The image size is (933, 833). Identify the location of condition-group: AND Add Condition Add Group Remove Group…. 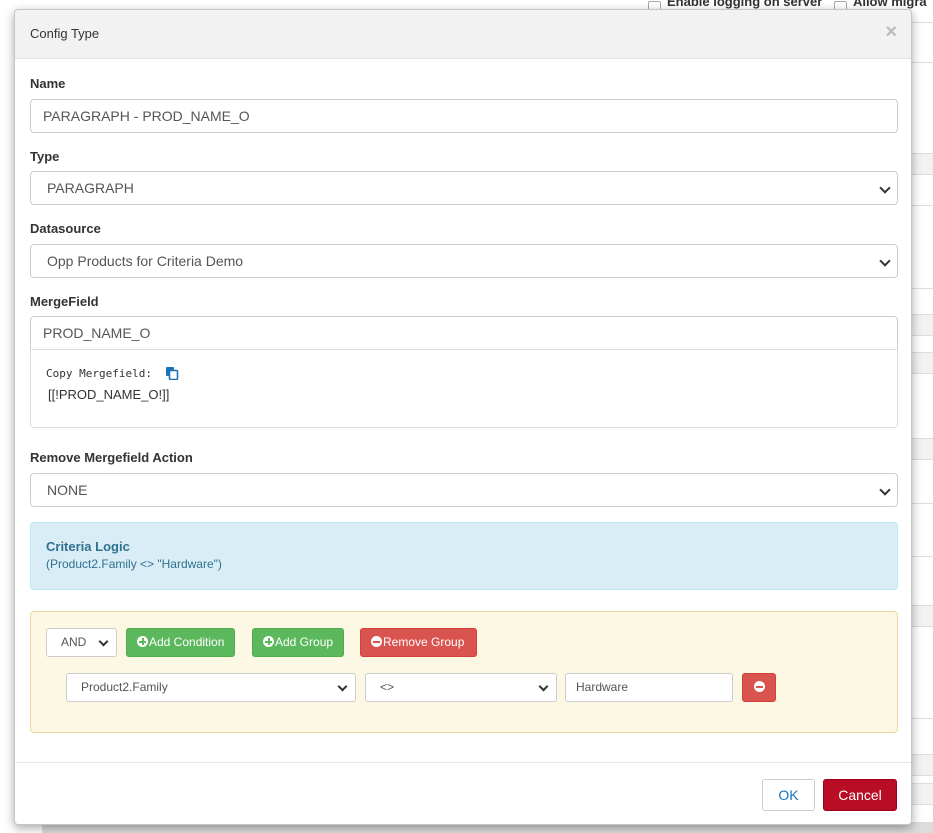
(464, 672).